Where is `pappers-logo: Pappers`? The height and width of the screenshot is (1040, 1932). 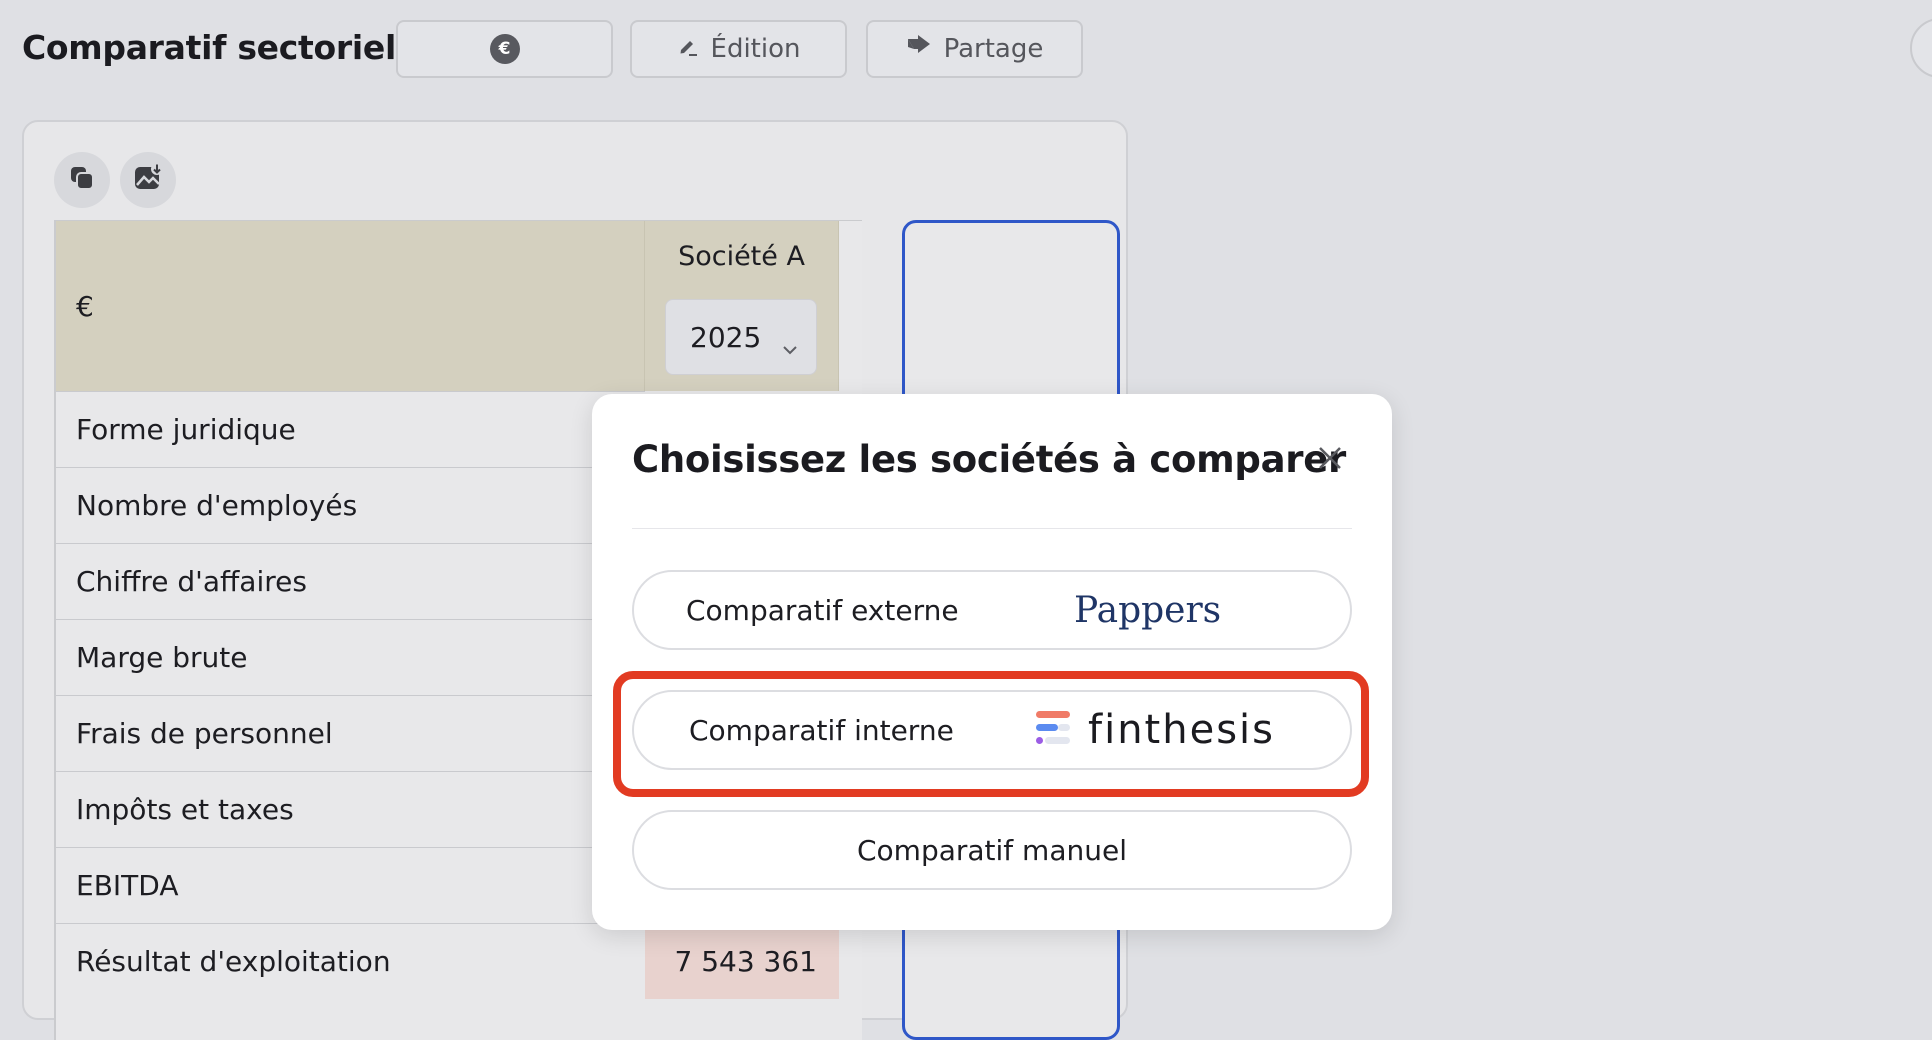
pappers-logo: Pappers is located at coordinates (1148, 610).